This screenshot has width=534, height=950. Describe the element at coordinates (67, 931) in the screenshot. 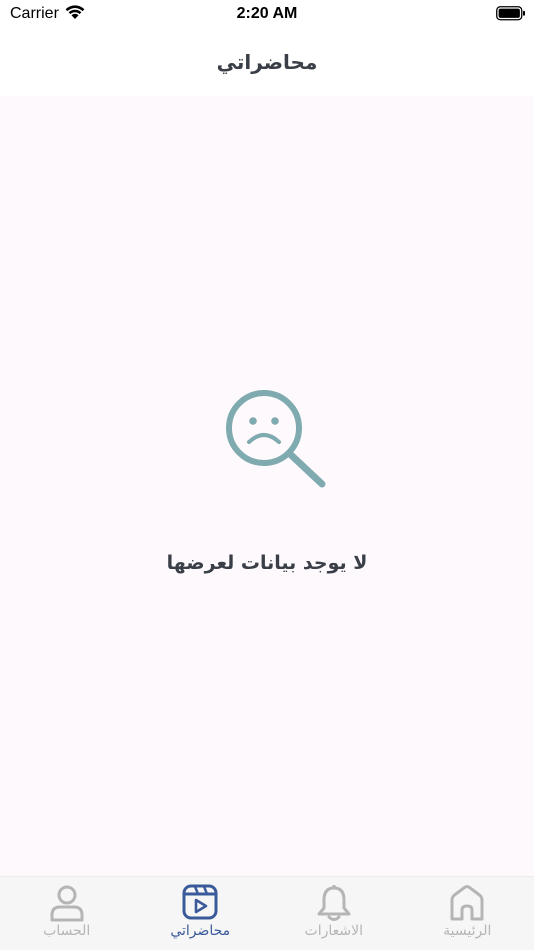

I see `tab-account-label: الحساب` at that location.